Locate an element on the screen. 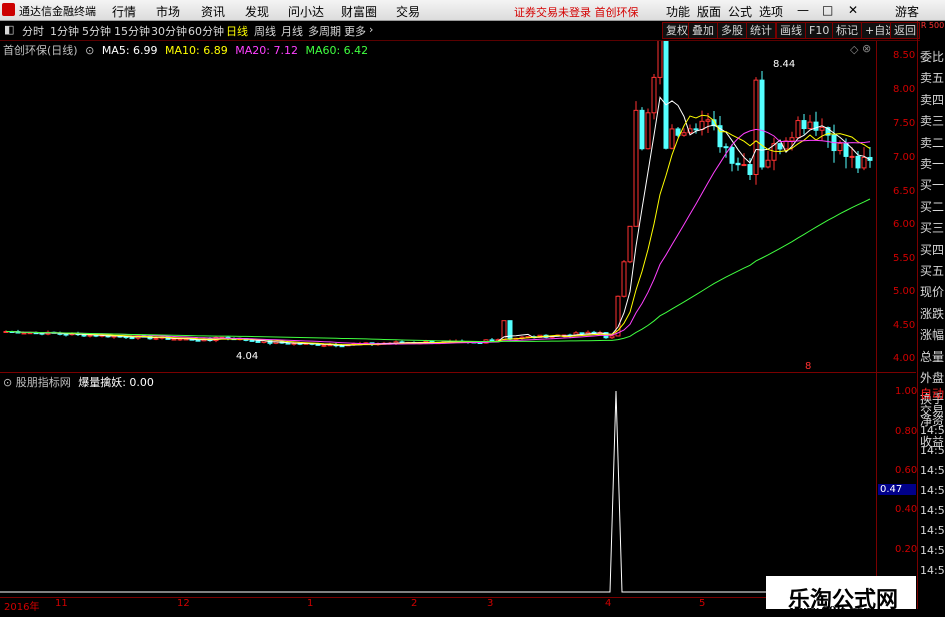  indicator-title: 股朋指标网 is located at coordinates (43, 382).